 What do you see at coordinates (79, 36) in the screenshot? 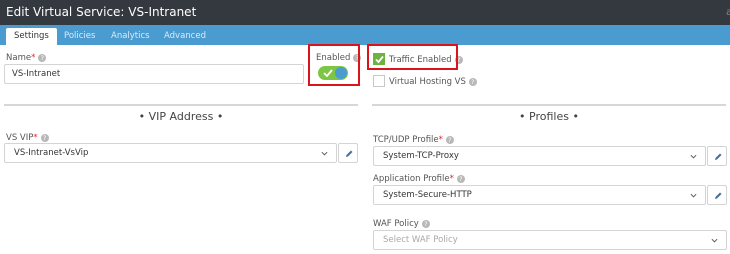
I see `tab-policies: Policies` at bounding box center [79, 36].